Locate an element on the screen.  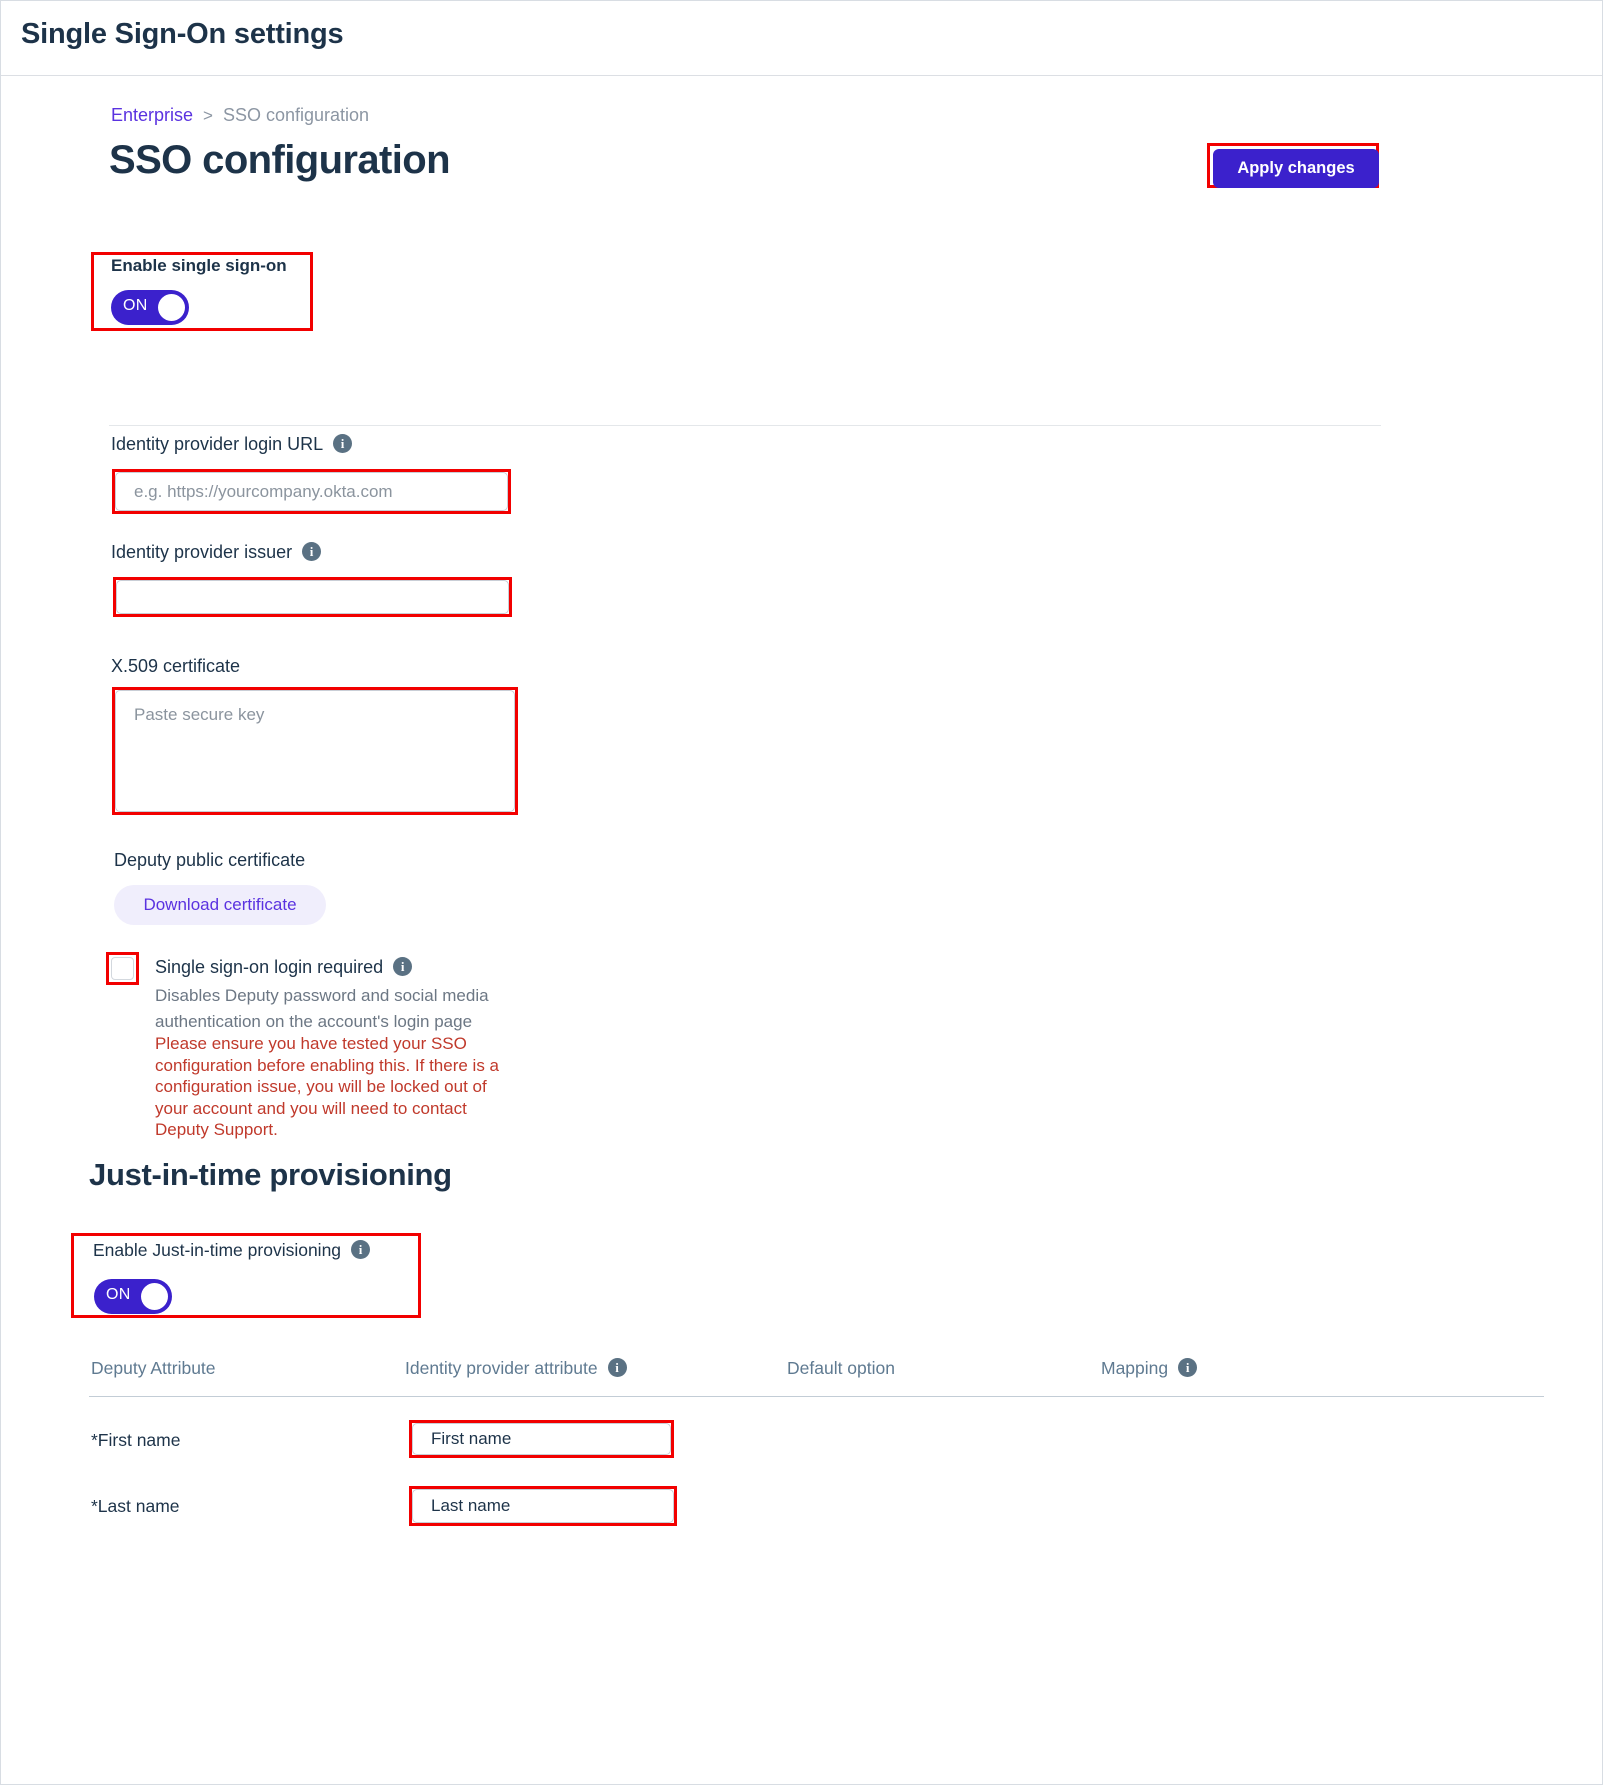
enable-jit-toggle: ON is located at coordinates (133, 1296).